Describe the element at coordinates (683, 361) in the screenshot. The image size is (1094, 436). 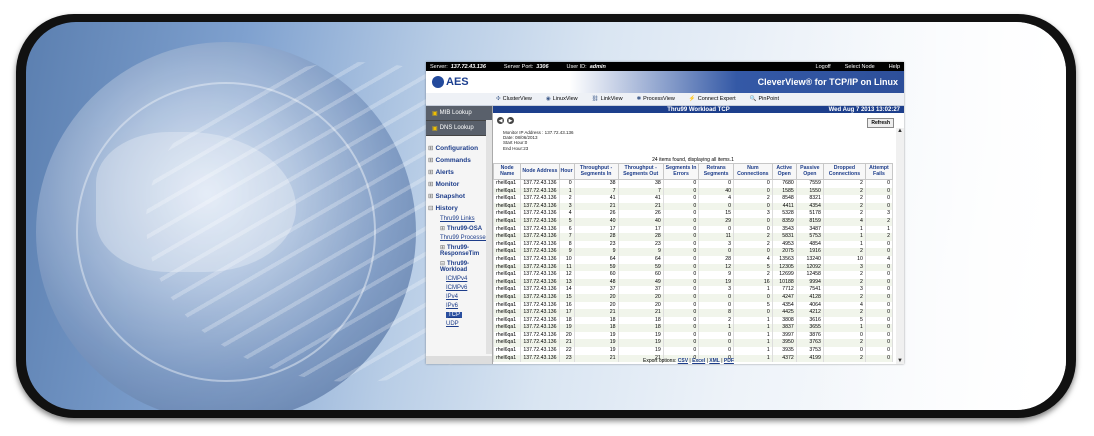
I see `export-csv-link: CSV` at that location.